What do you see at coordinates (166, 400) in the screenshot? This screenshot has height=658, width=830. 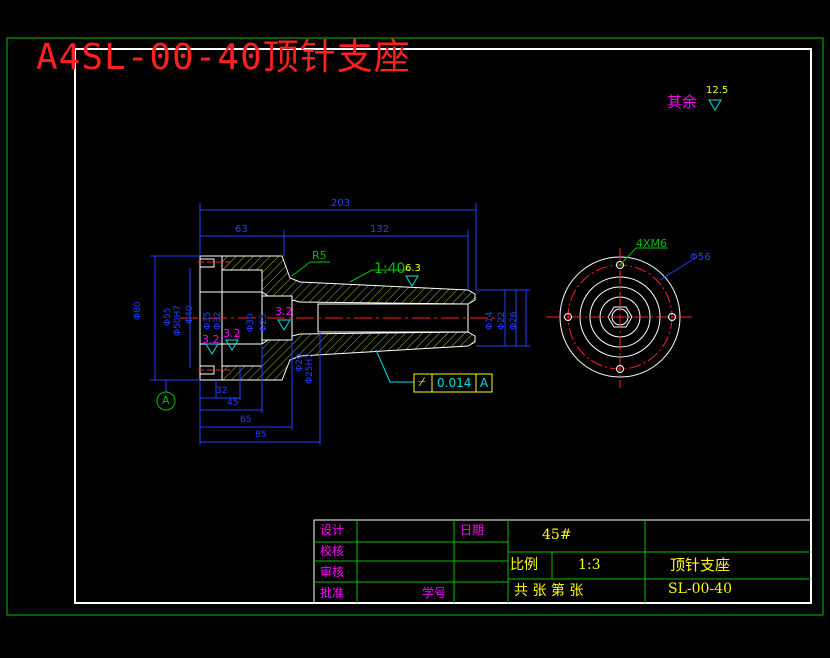 I see `datum-label: A` at bounding box center [166, 400].